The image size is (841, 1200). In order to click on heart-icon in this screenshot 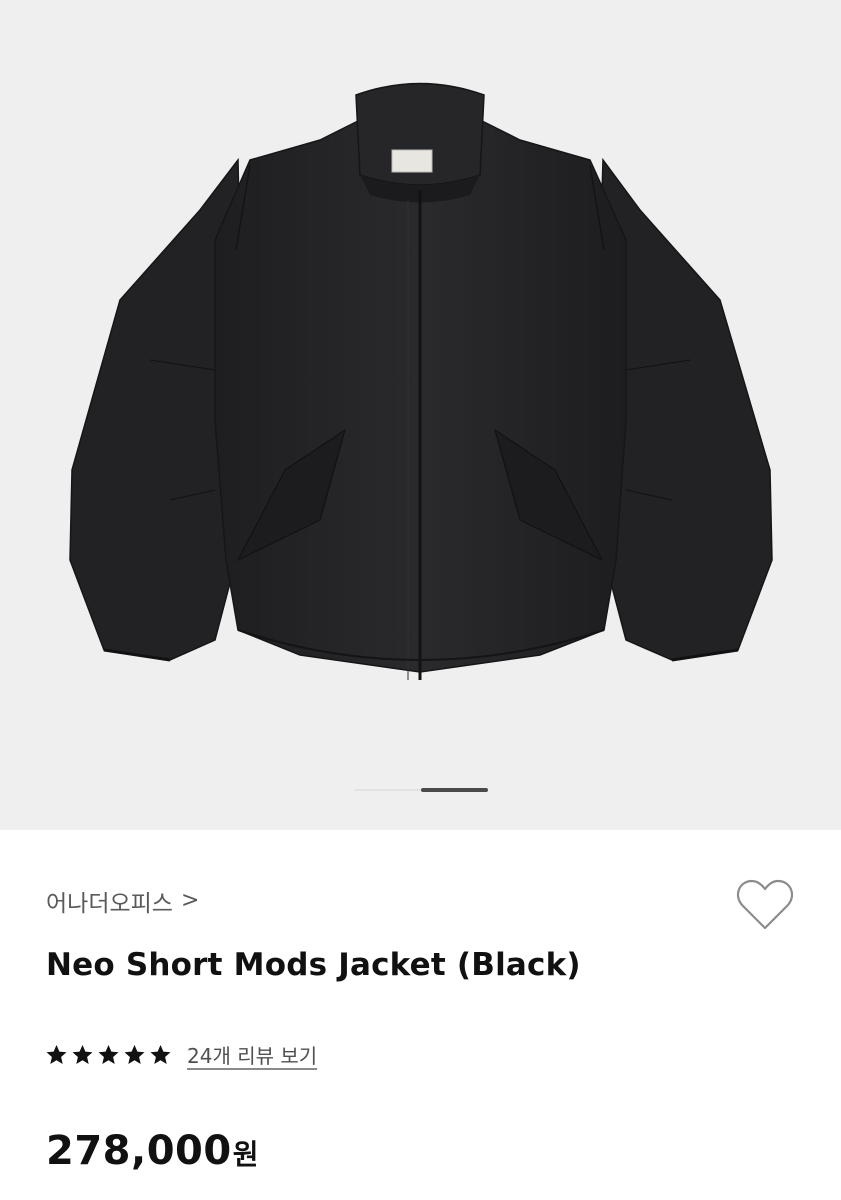, I will do `click(765, 904)`.